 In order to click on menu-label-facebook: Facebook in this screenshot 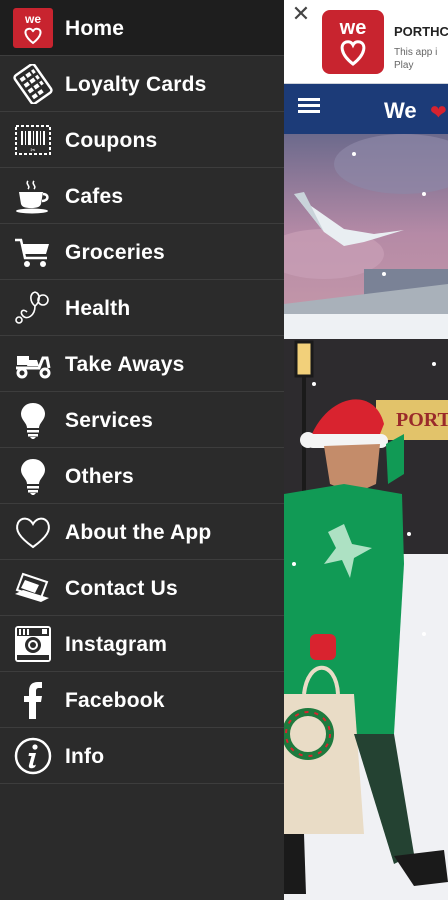, I will do `click(115, 700)`.